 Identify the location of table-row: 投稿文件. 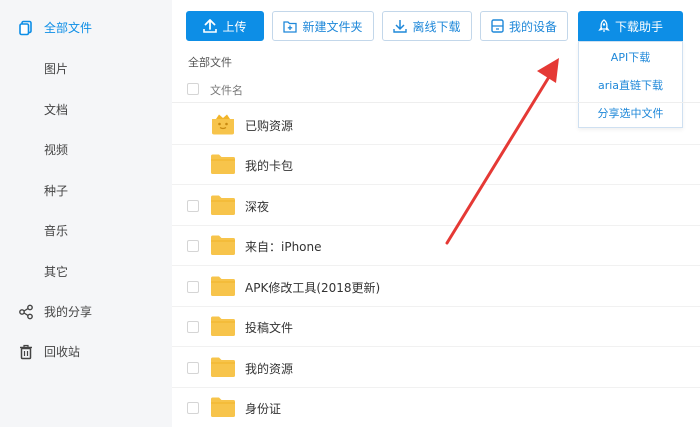
(436, 327).